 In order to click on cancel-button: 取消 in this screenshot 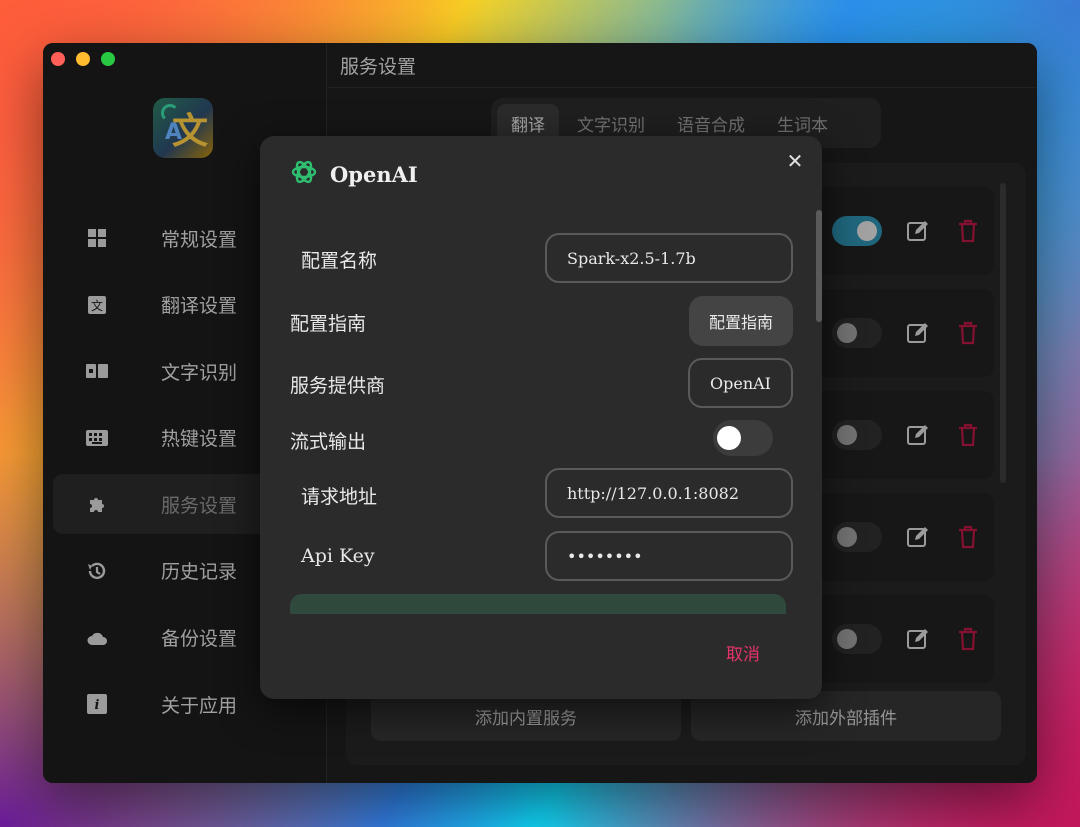, I will do `click(743, 652)`.